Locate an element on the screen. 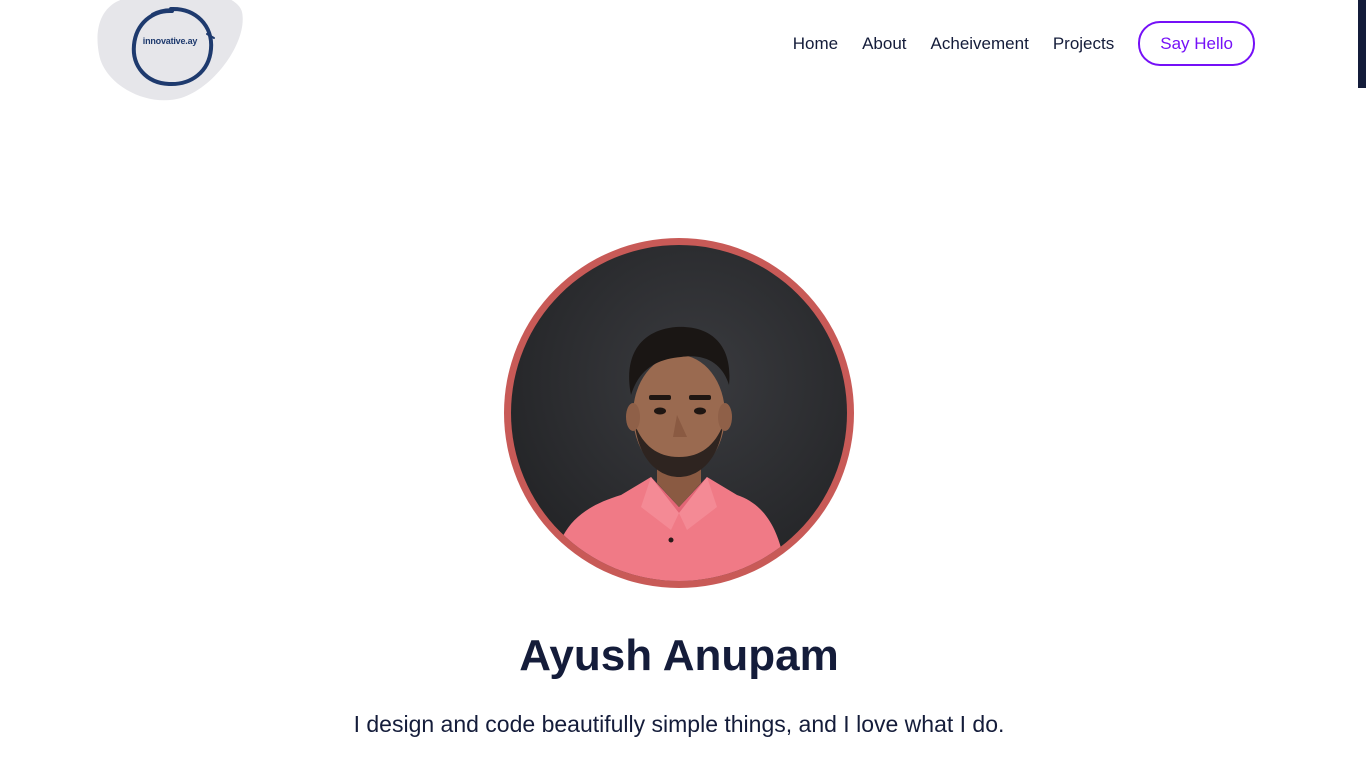  logo-blob-icon is located at coordinates (170, 50).